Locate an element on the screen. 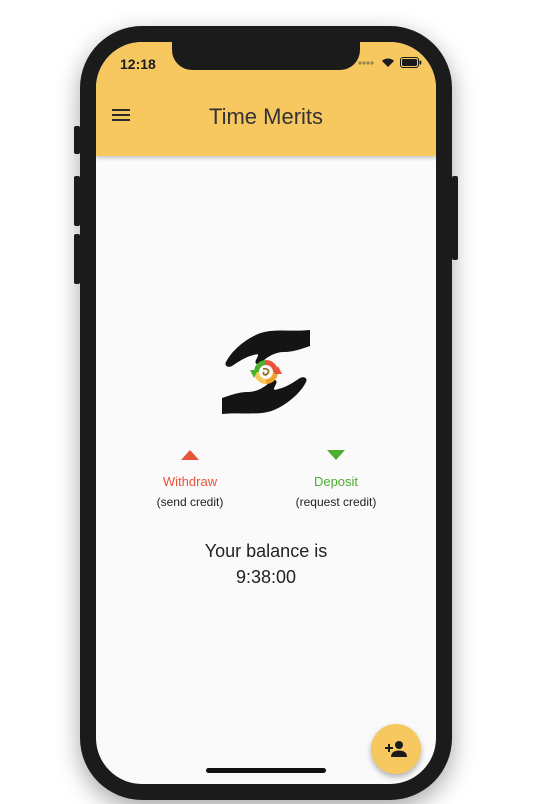 The image size is (542, 804). balance-value: 9:38:00 is located at coordinates (266, 577).